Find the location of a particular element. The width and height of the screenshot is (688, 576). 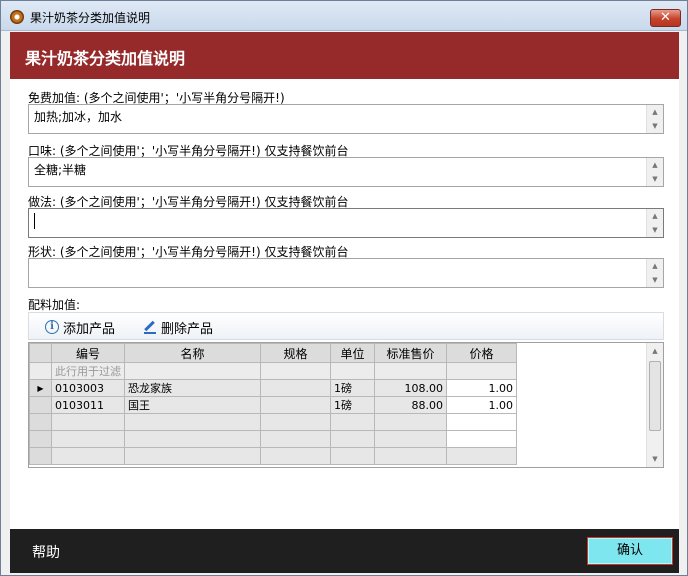

window-title: 果汁奶茶分类加值说明 is located at coordinates (90, 18).